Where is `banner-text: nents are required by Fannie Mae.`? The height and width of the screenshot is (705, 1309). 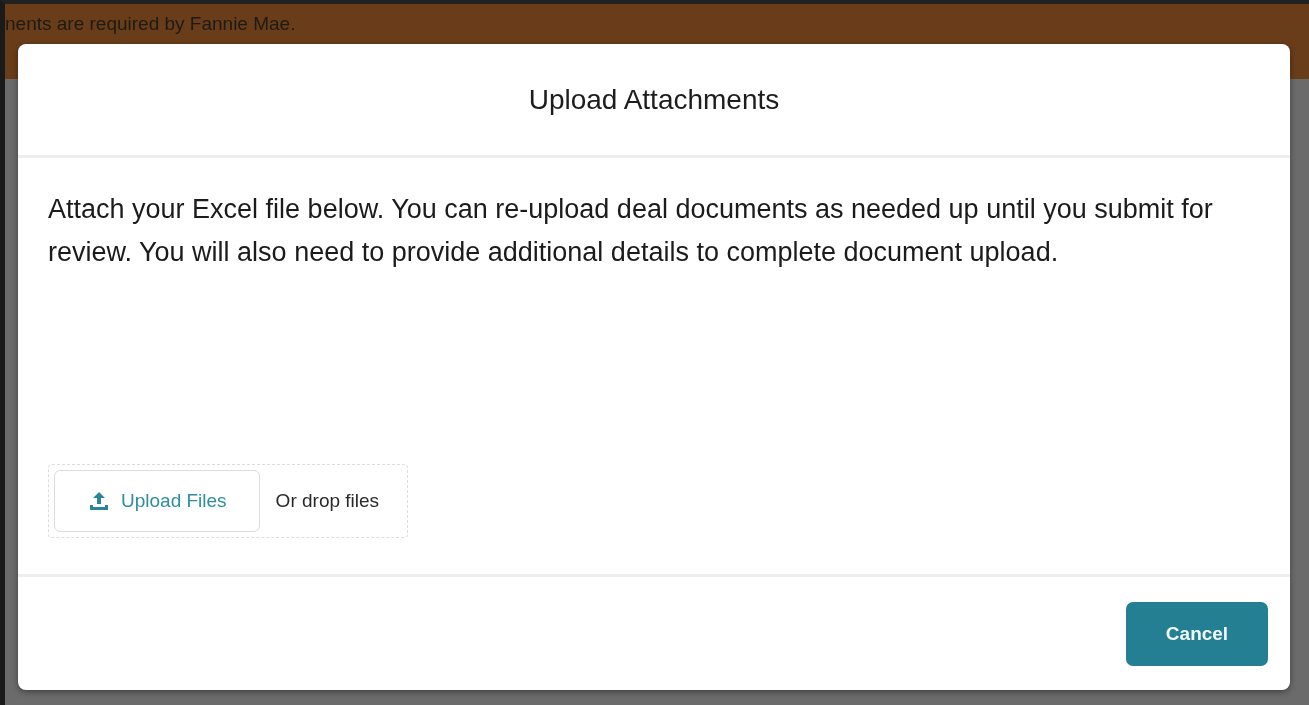
banner-text: nents are required by Fannie Mae. is located at coordinates (151, 23).